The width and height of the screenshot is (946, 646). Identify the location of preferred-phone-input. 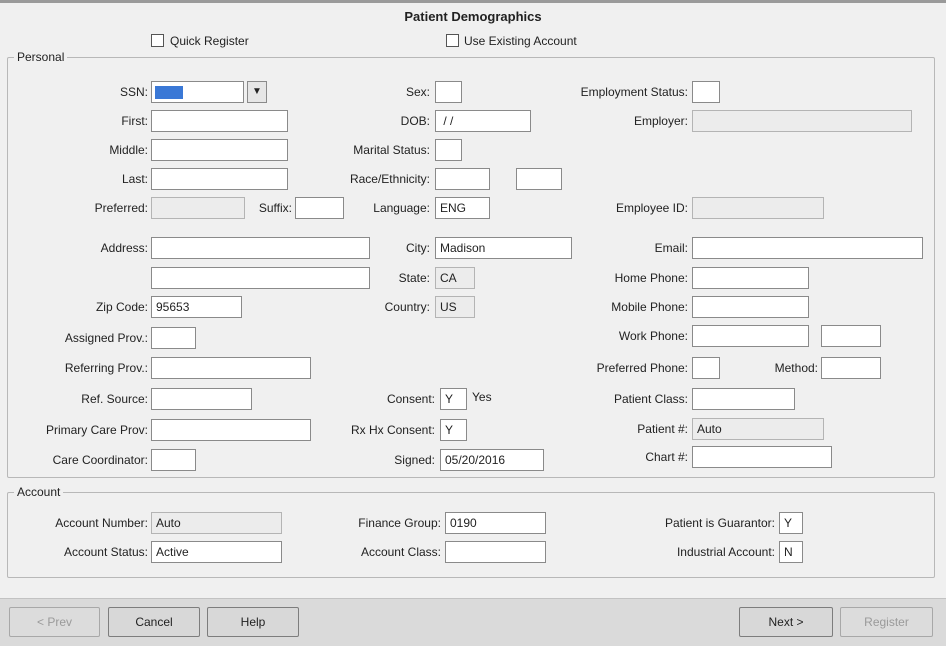
(706, 368).